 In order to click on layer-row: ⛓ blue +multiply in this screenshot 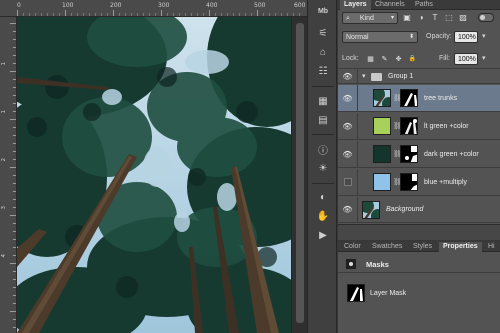, I will do `click(419, 182)`.